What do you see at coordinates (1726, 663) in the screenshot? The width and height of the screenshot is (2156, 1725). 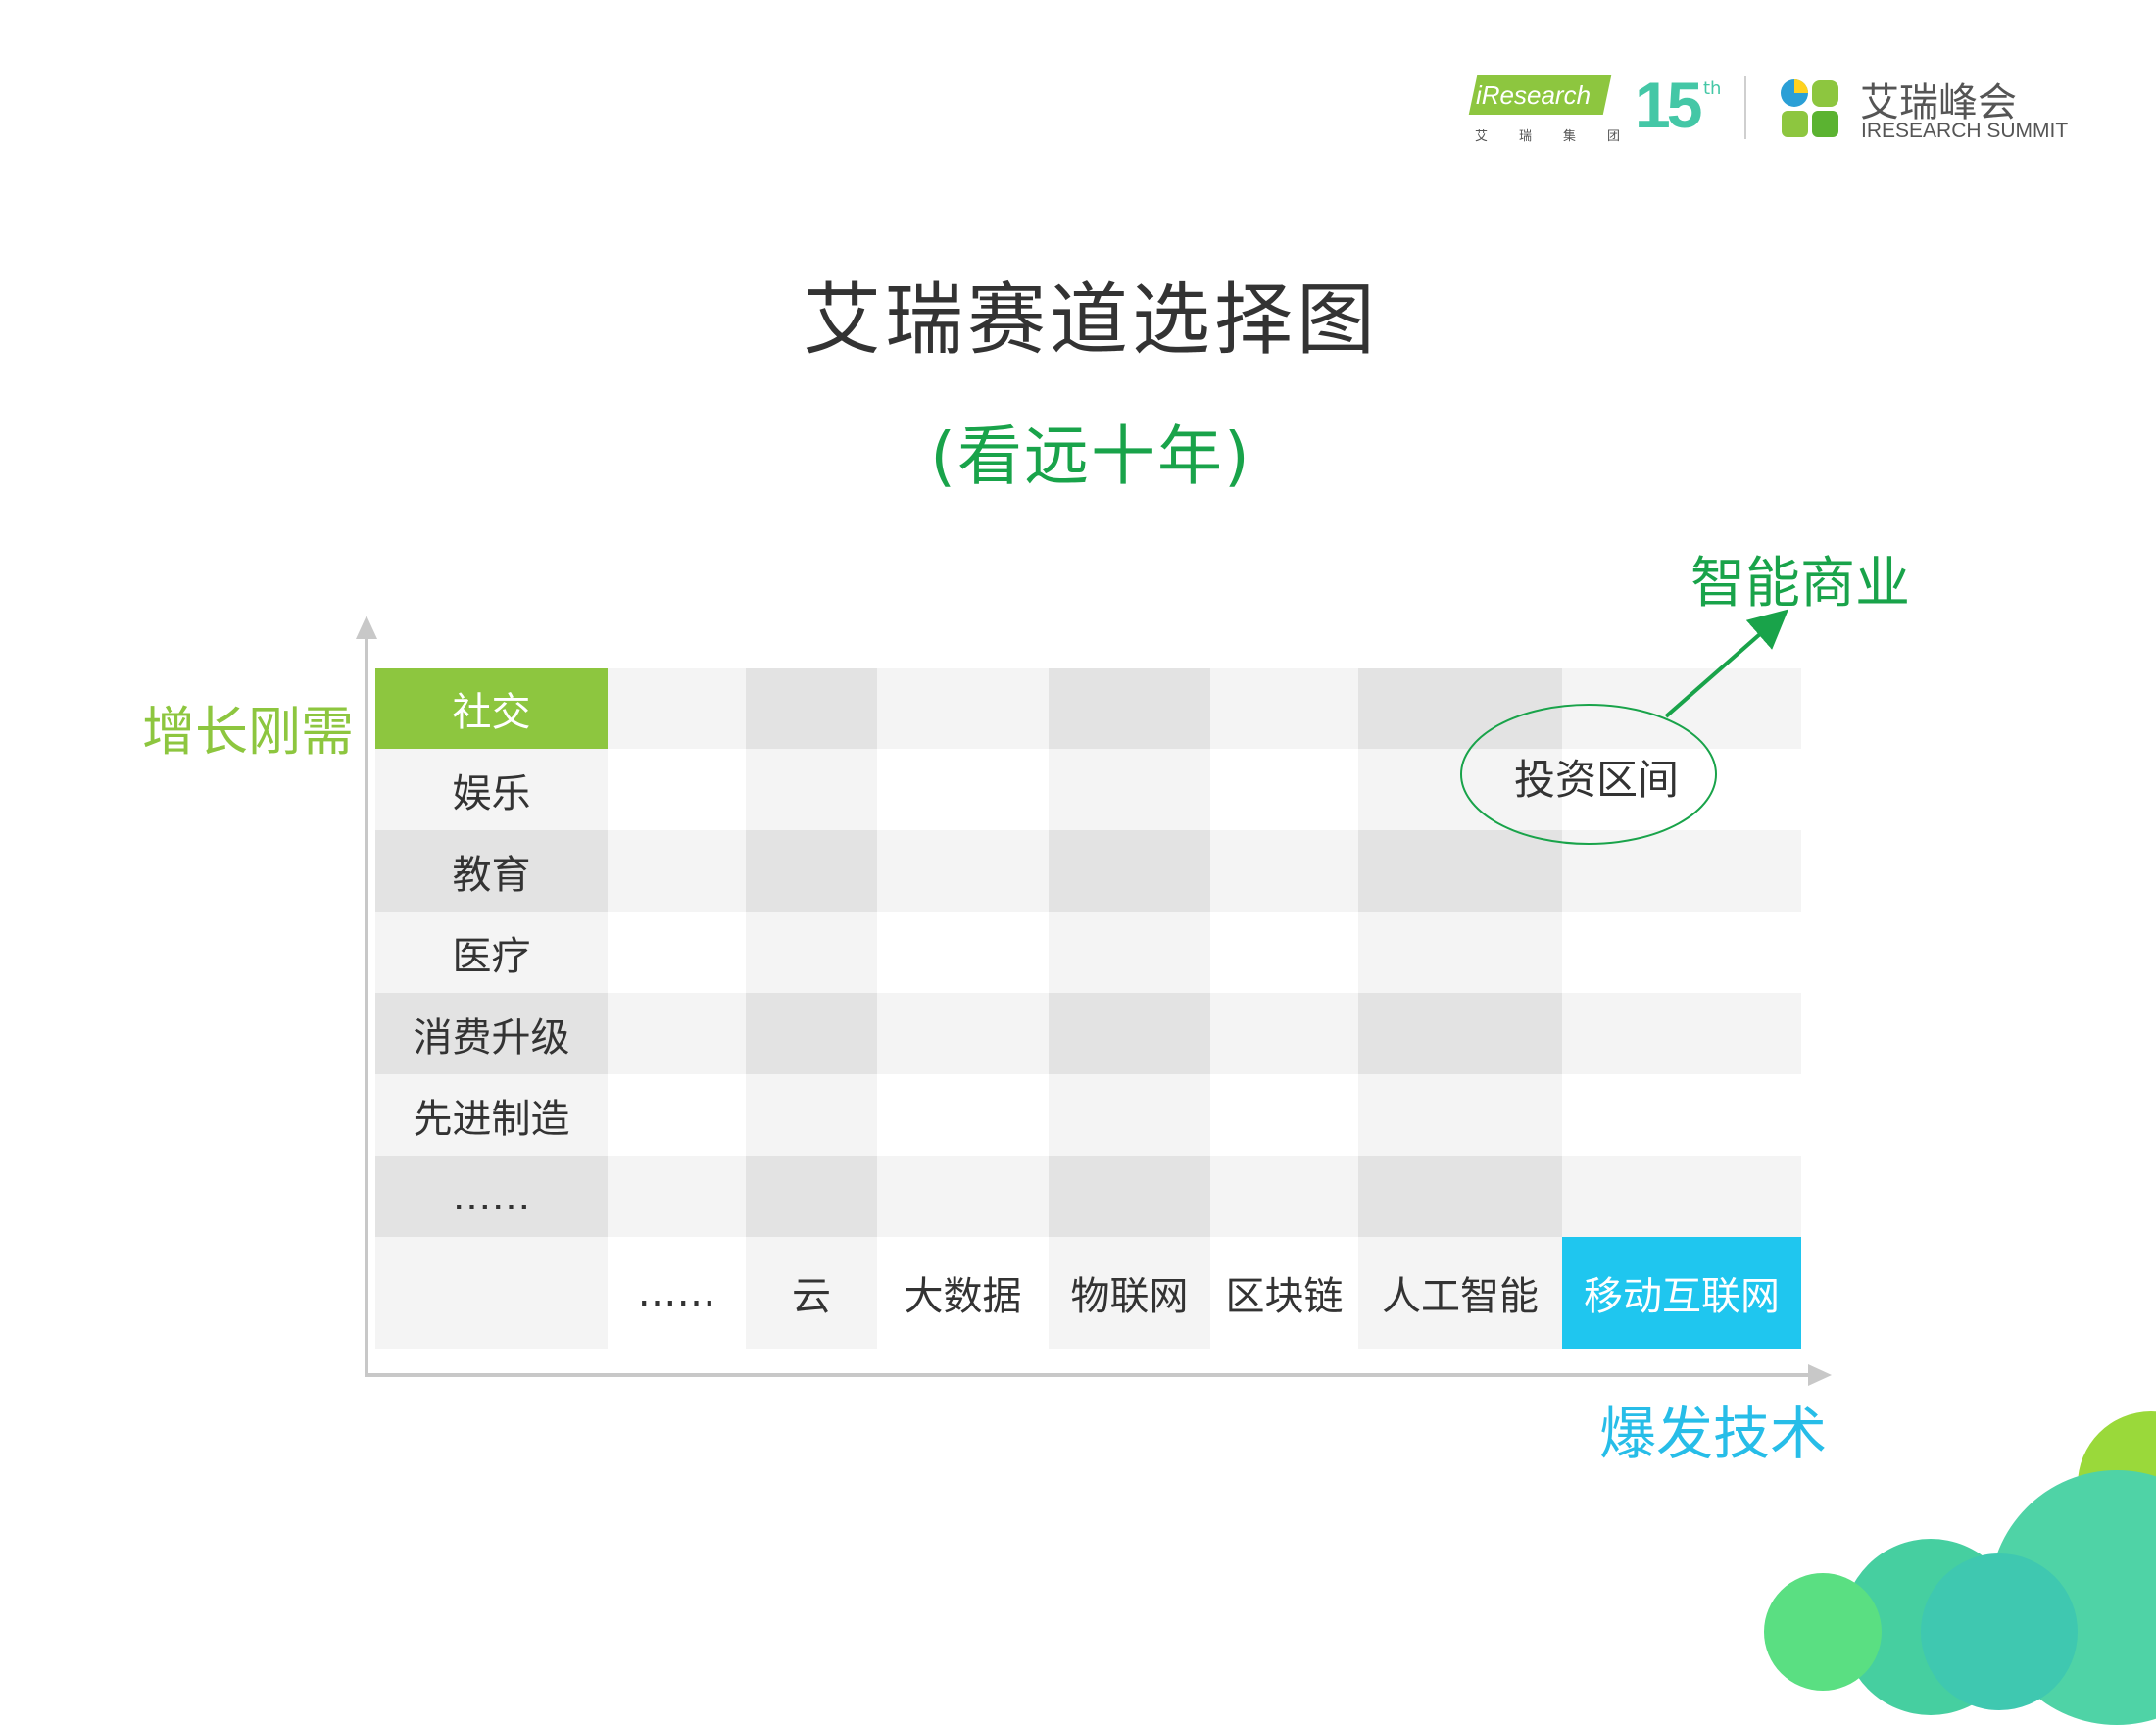 I see `growth-arrow-icon` at bounding box center [1726, 663].